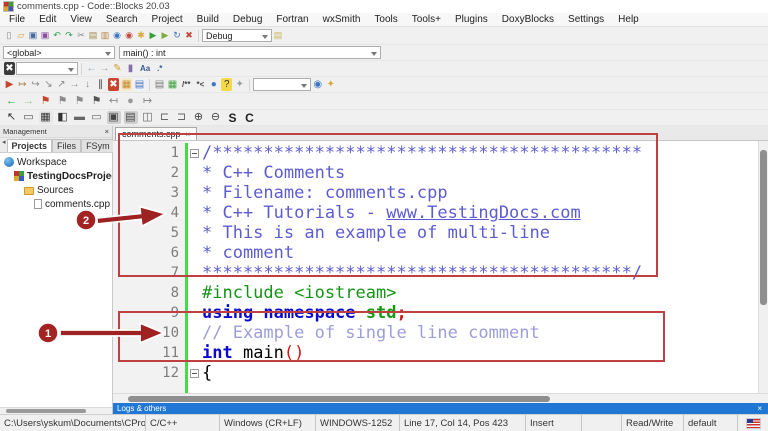 The height and width of the screenshot is (431, 768). What do you see at coordinates (117, 68) in the screenshot?
I see `highlight-occurrences-icon: ✎` at bounding box center [117, 68].